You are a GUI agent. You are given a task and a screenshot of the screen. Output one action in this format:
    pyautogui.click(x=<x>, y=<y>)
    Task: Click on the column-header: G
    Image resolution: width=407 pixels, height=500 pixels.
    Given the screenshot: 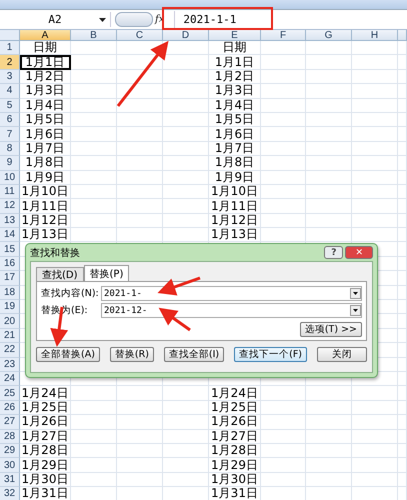 What is the action you would take?
    pyautogui.click(x=329, y=35)
    